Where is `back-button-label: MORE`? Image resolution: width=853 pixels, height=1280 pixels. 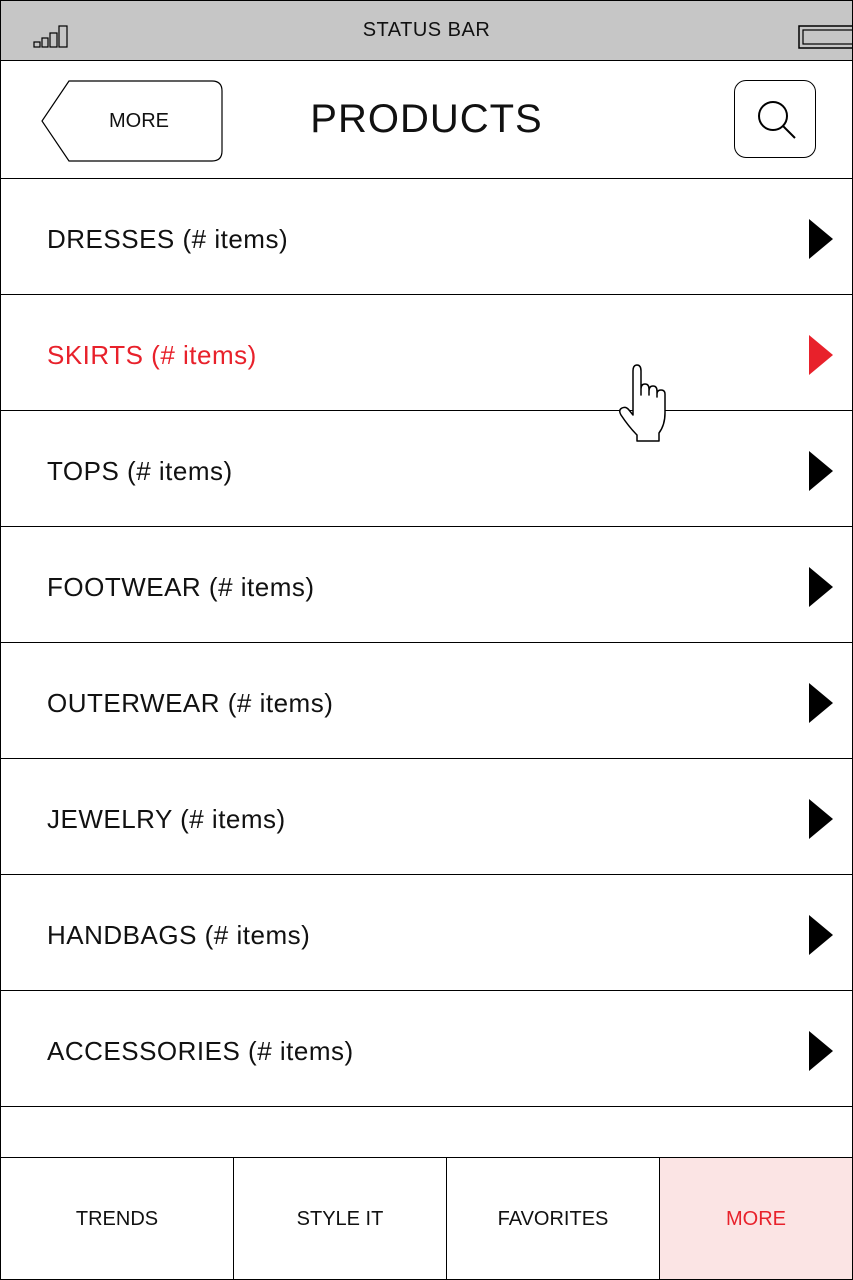
back-button-label: MORE is located at coordinates (139, 121).